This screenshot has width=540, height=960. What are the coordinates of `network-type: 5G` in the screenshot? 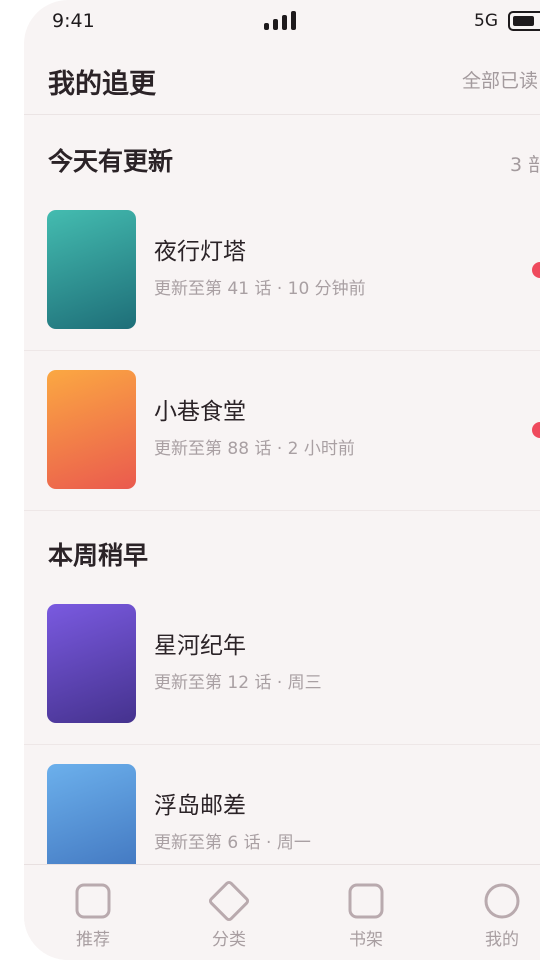 It's located at (486, 21).